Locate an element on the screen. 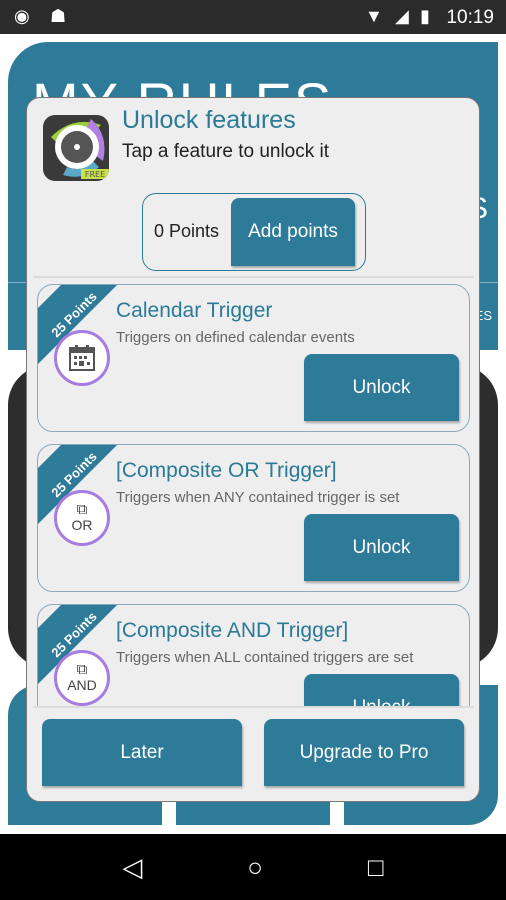 The image size is (506, 900). dialog-title: Unlock features is located at coordinates (209, 120).